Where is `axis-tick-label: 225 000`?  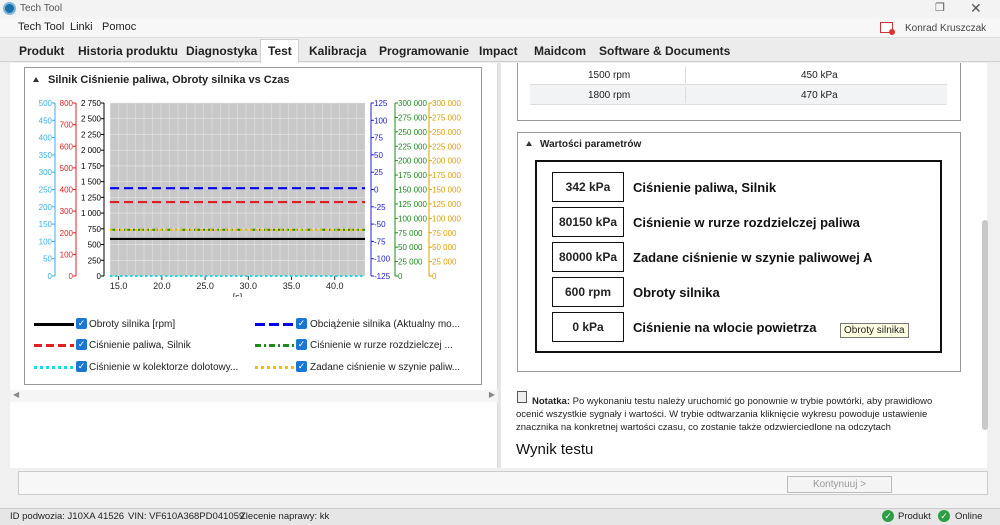
axis-tick-label: 225 000 is located at coordinates (446, 146).